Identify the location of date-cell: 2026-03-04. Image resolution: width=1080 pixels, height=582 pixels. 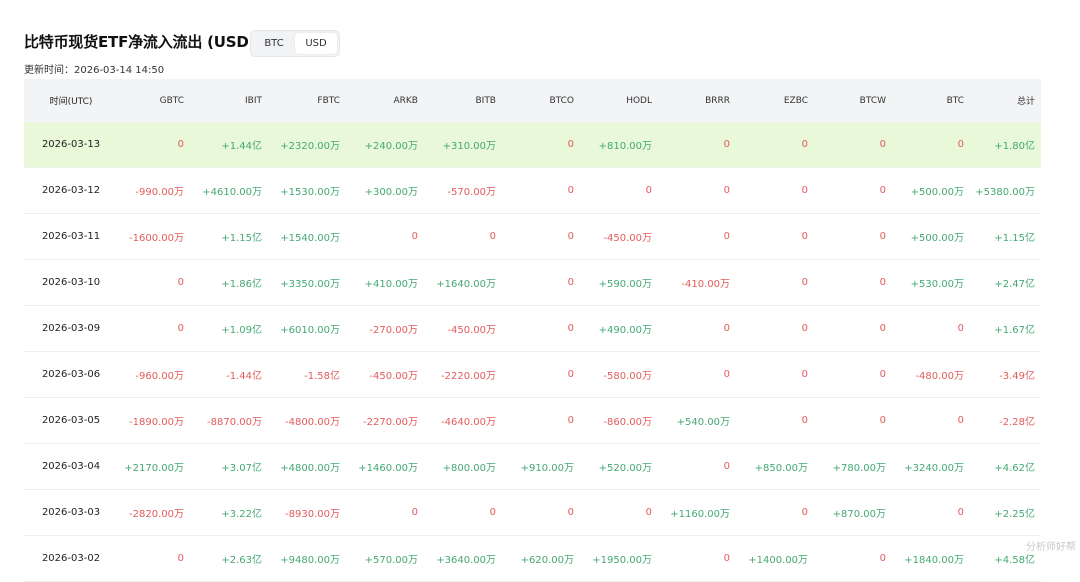
(71, 466).